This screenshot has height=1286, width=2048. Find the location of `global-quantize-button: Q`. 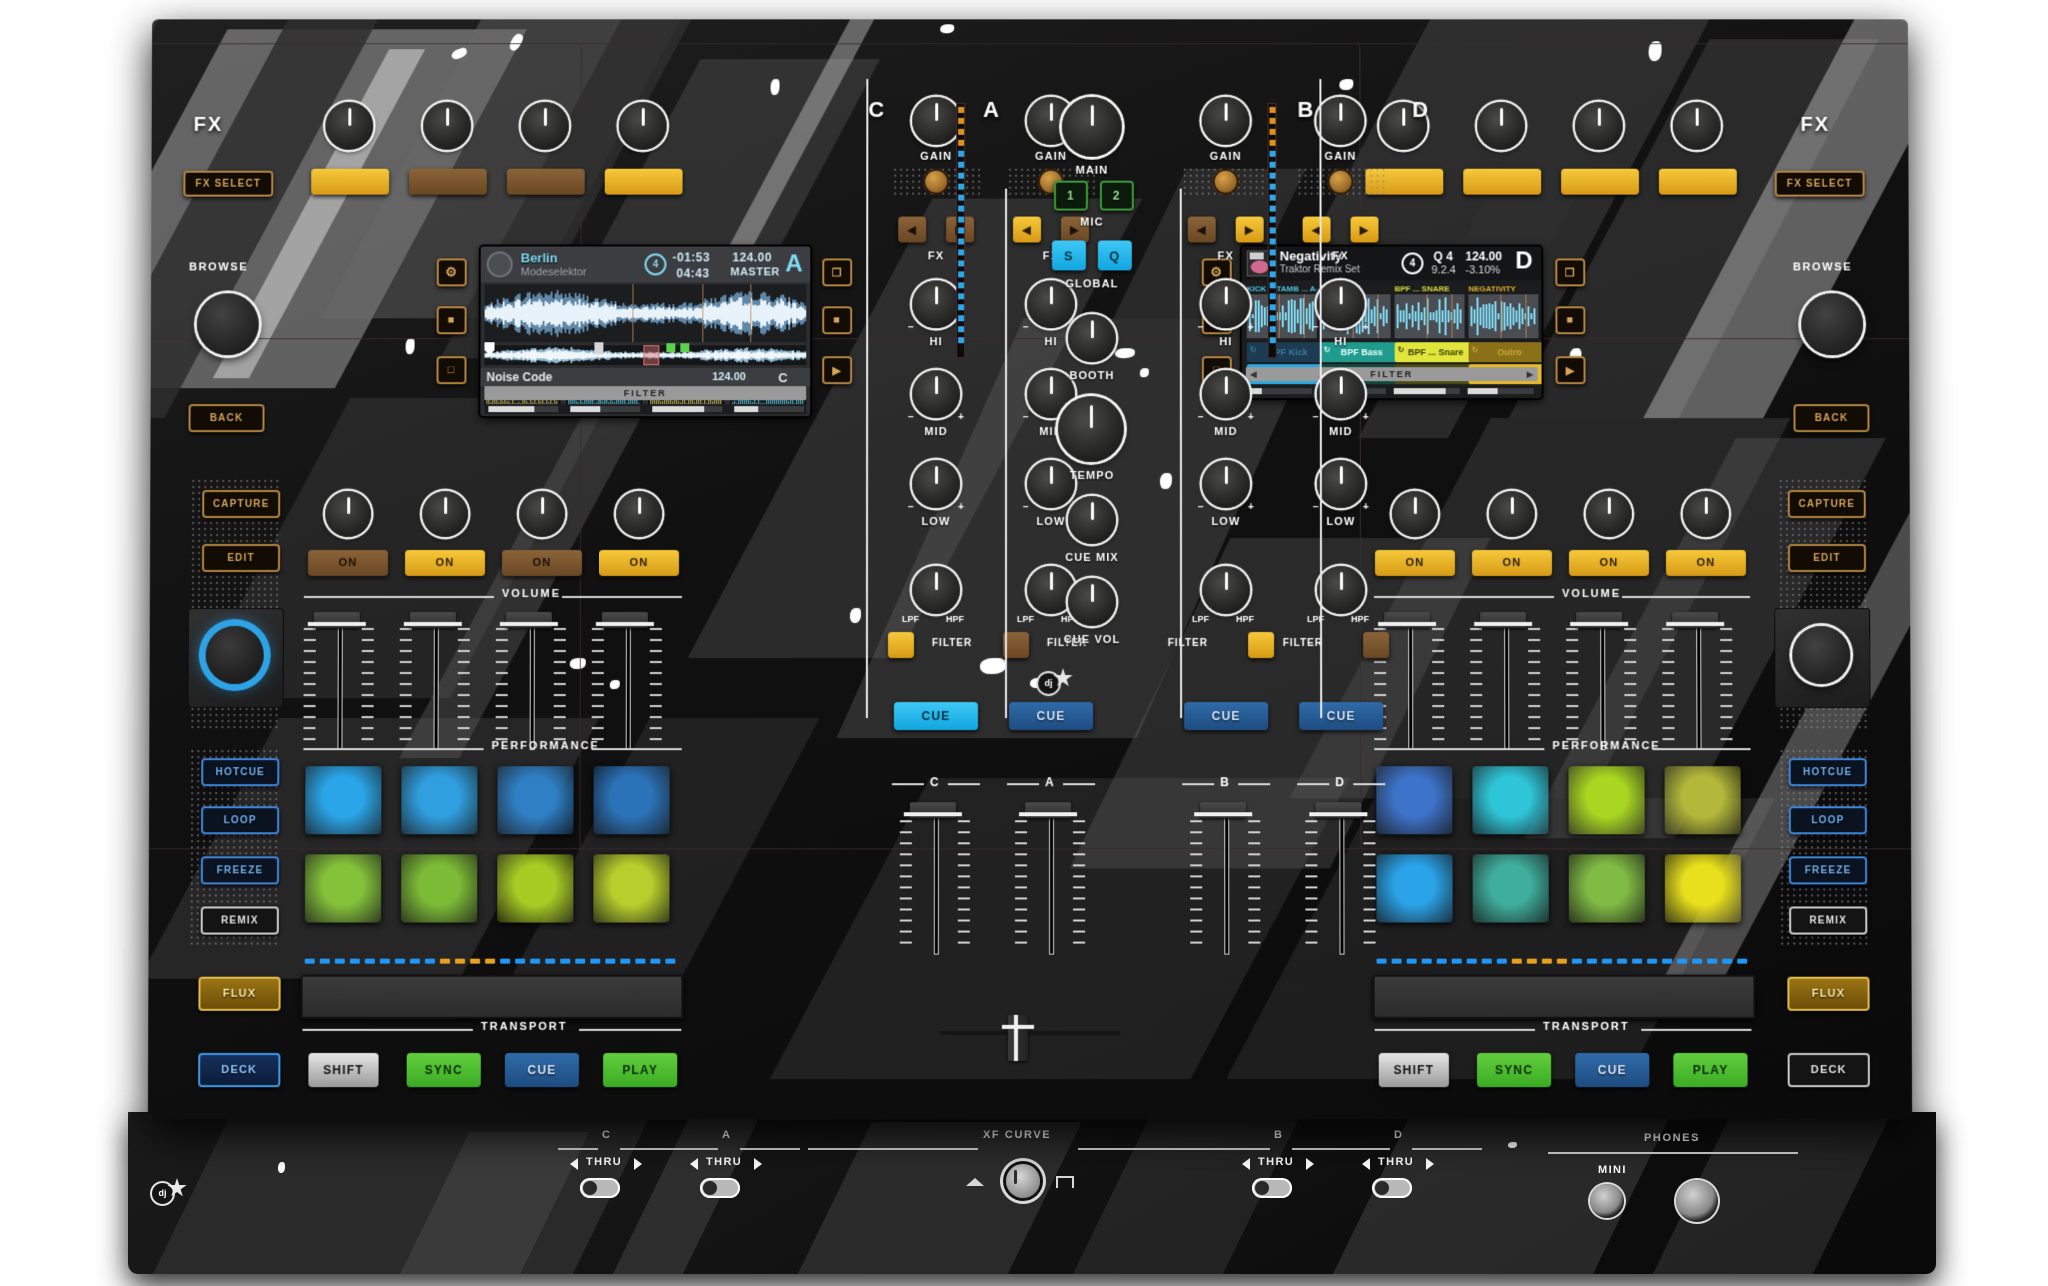

global-quantize-button: Q is located at coordinates (1114, 255).